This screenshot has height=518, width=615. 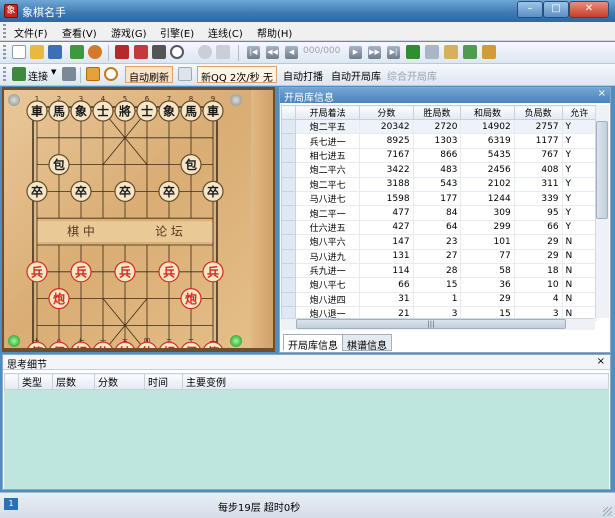 I want to click on col-wins: 胜局数, so click(x=437, y=112).